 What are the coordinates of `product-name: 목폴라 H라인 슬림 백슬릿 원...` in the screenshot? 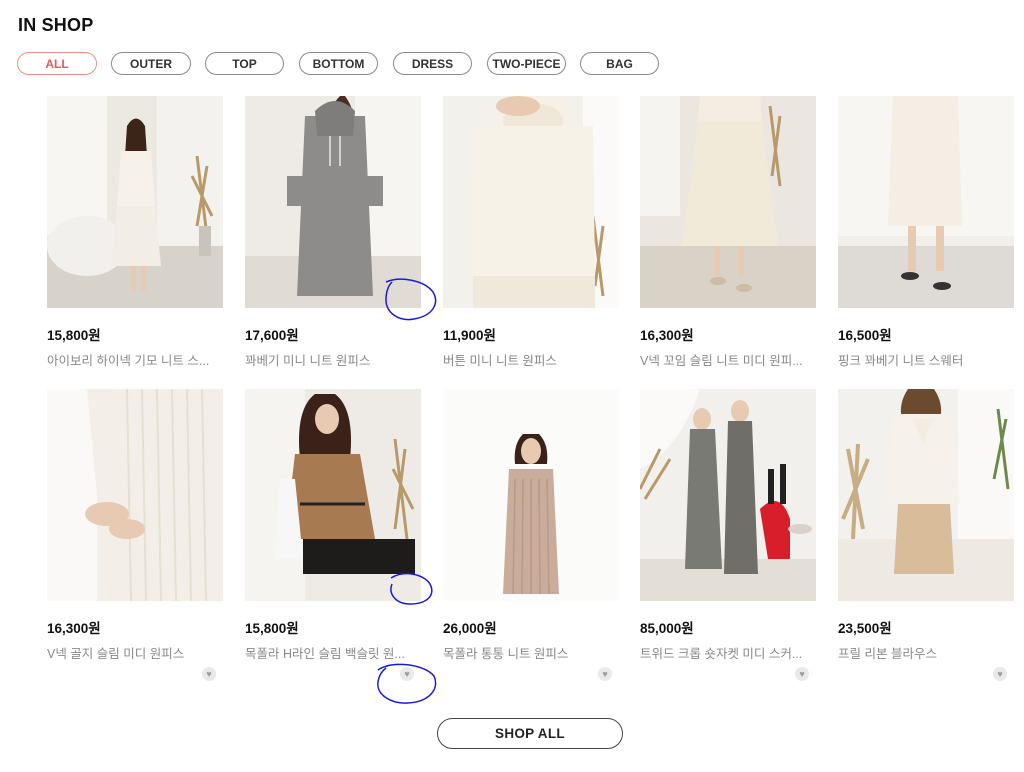 It's located at (333, 652).